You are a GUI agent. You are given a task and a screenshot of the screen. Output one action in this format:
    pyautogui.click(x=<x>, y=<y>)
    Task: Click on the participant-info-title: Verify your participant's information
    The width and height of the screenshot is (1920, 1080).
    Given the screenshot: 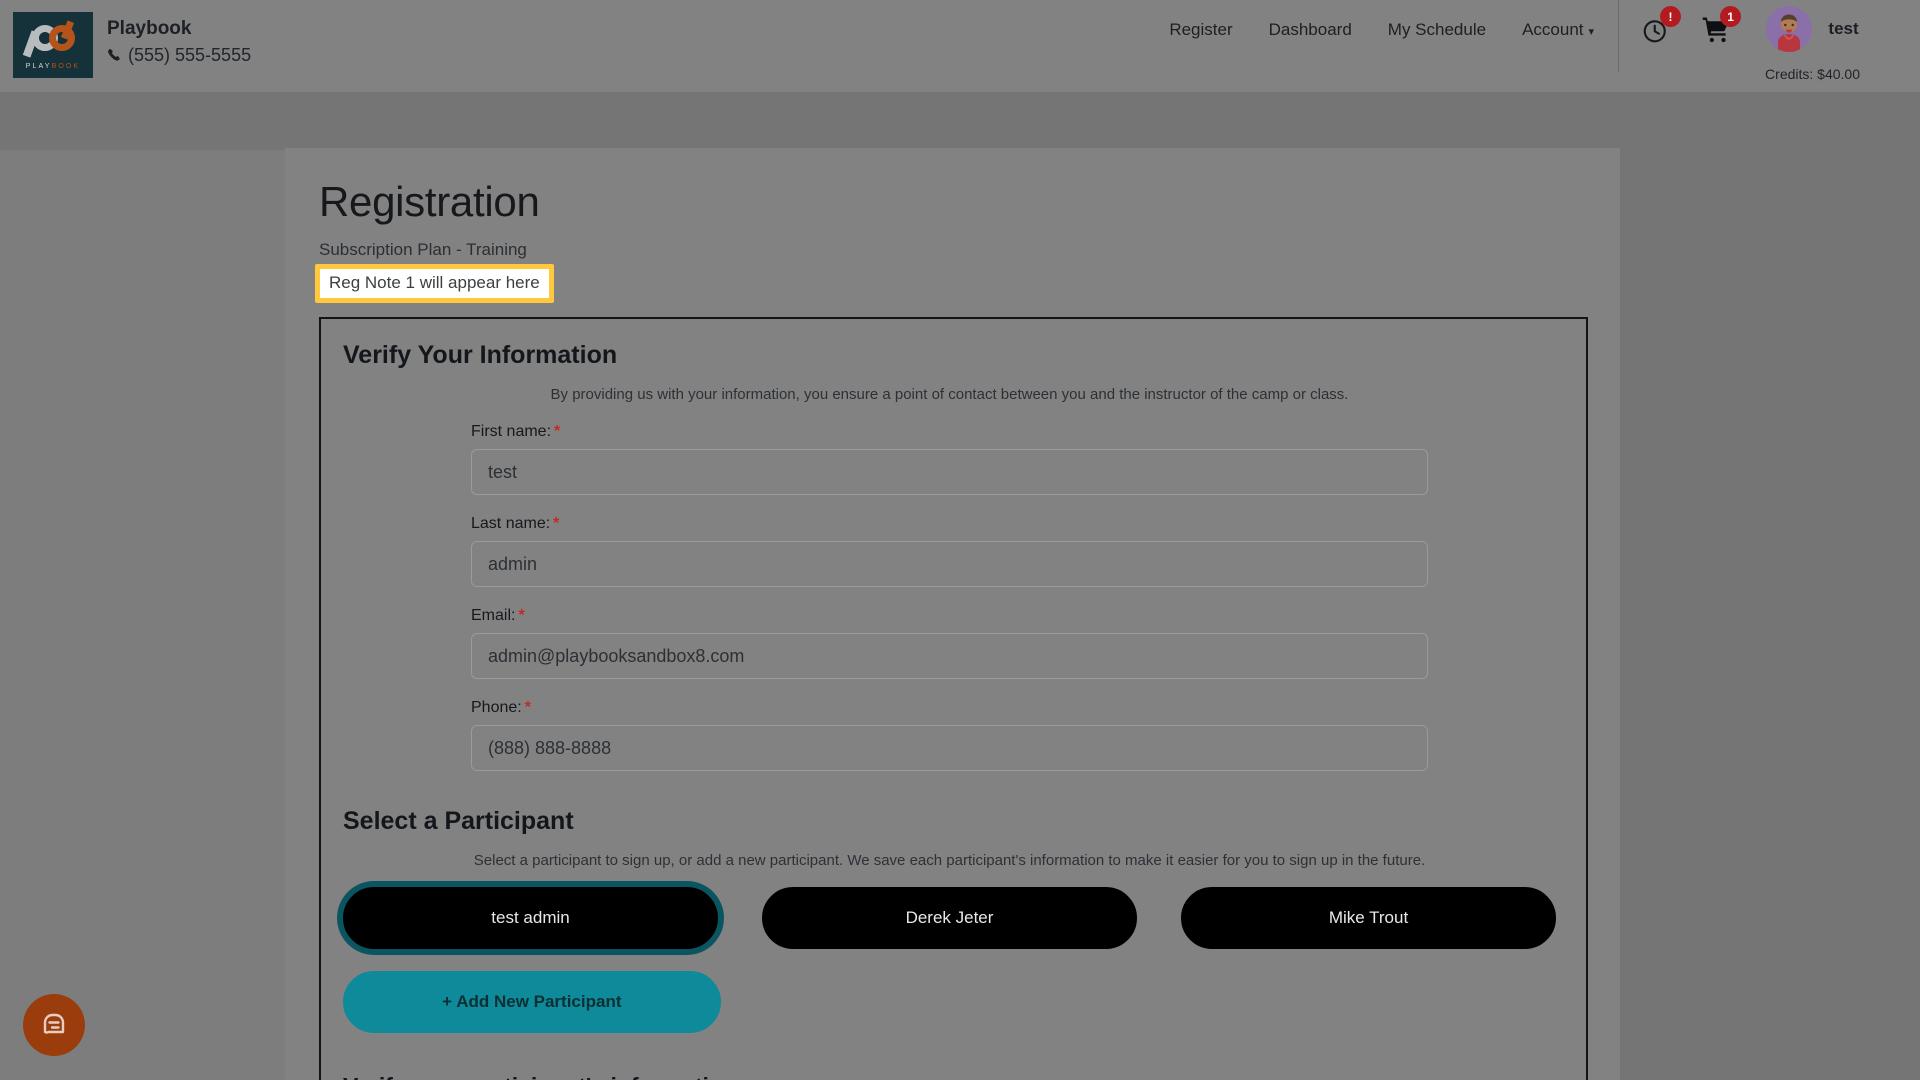 What is the action you would take?
    pyautogui.click(x=949, y=1076)
    